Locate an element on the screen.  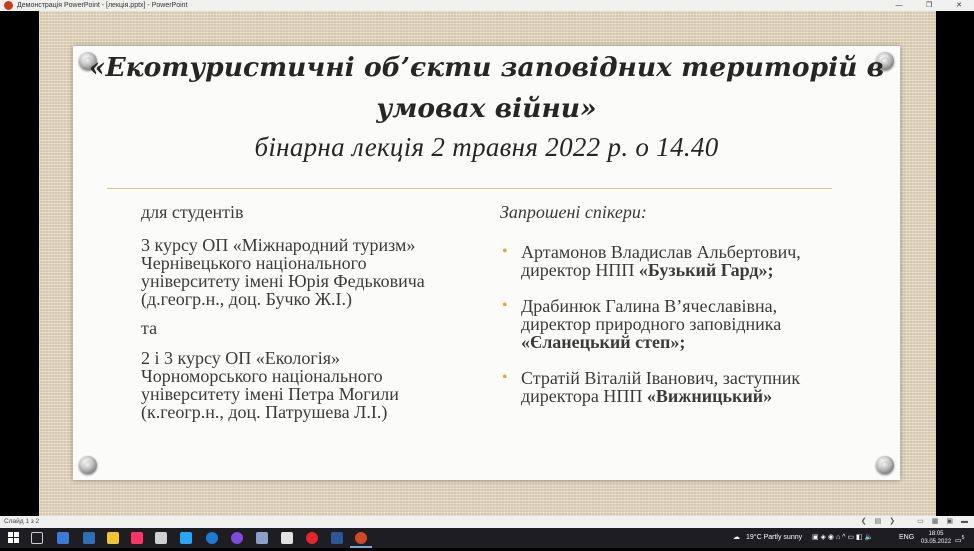
speaker-role: директор природного заповідника is located at coordinates (651, 324).